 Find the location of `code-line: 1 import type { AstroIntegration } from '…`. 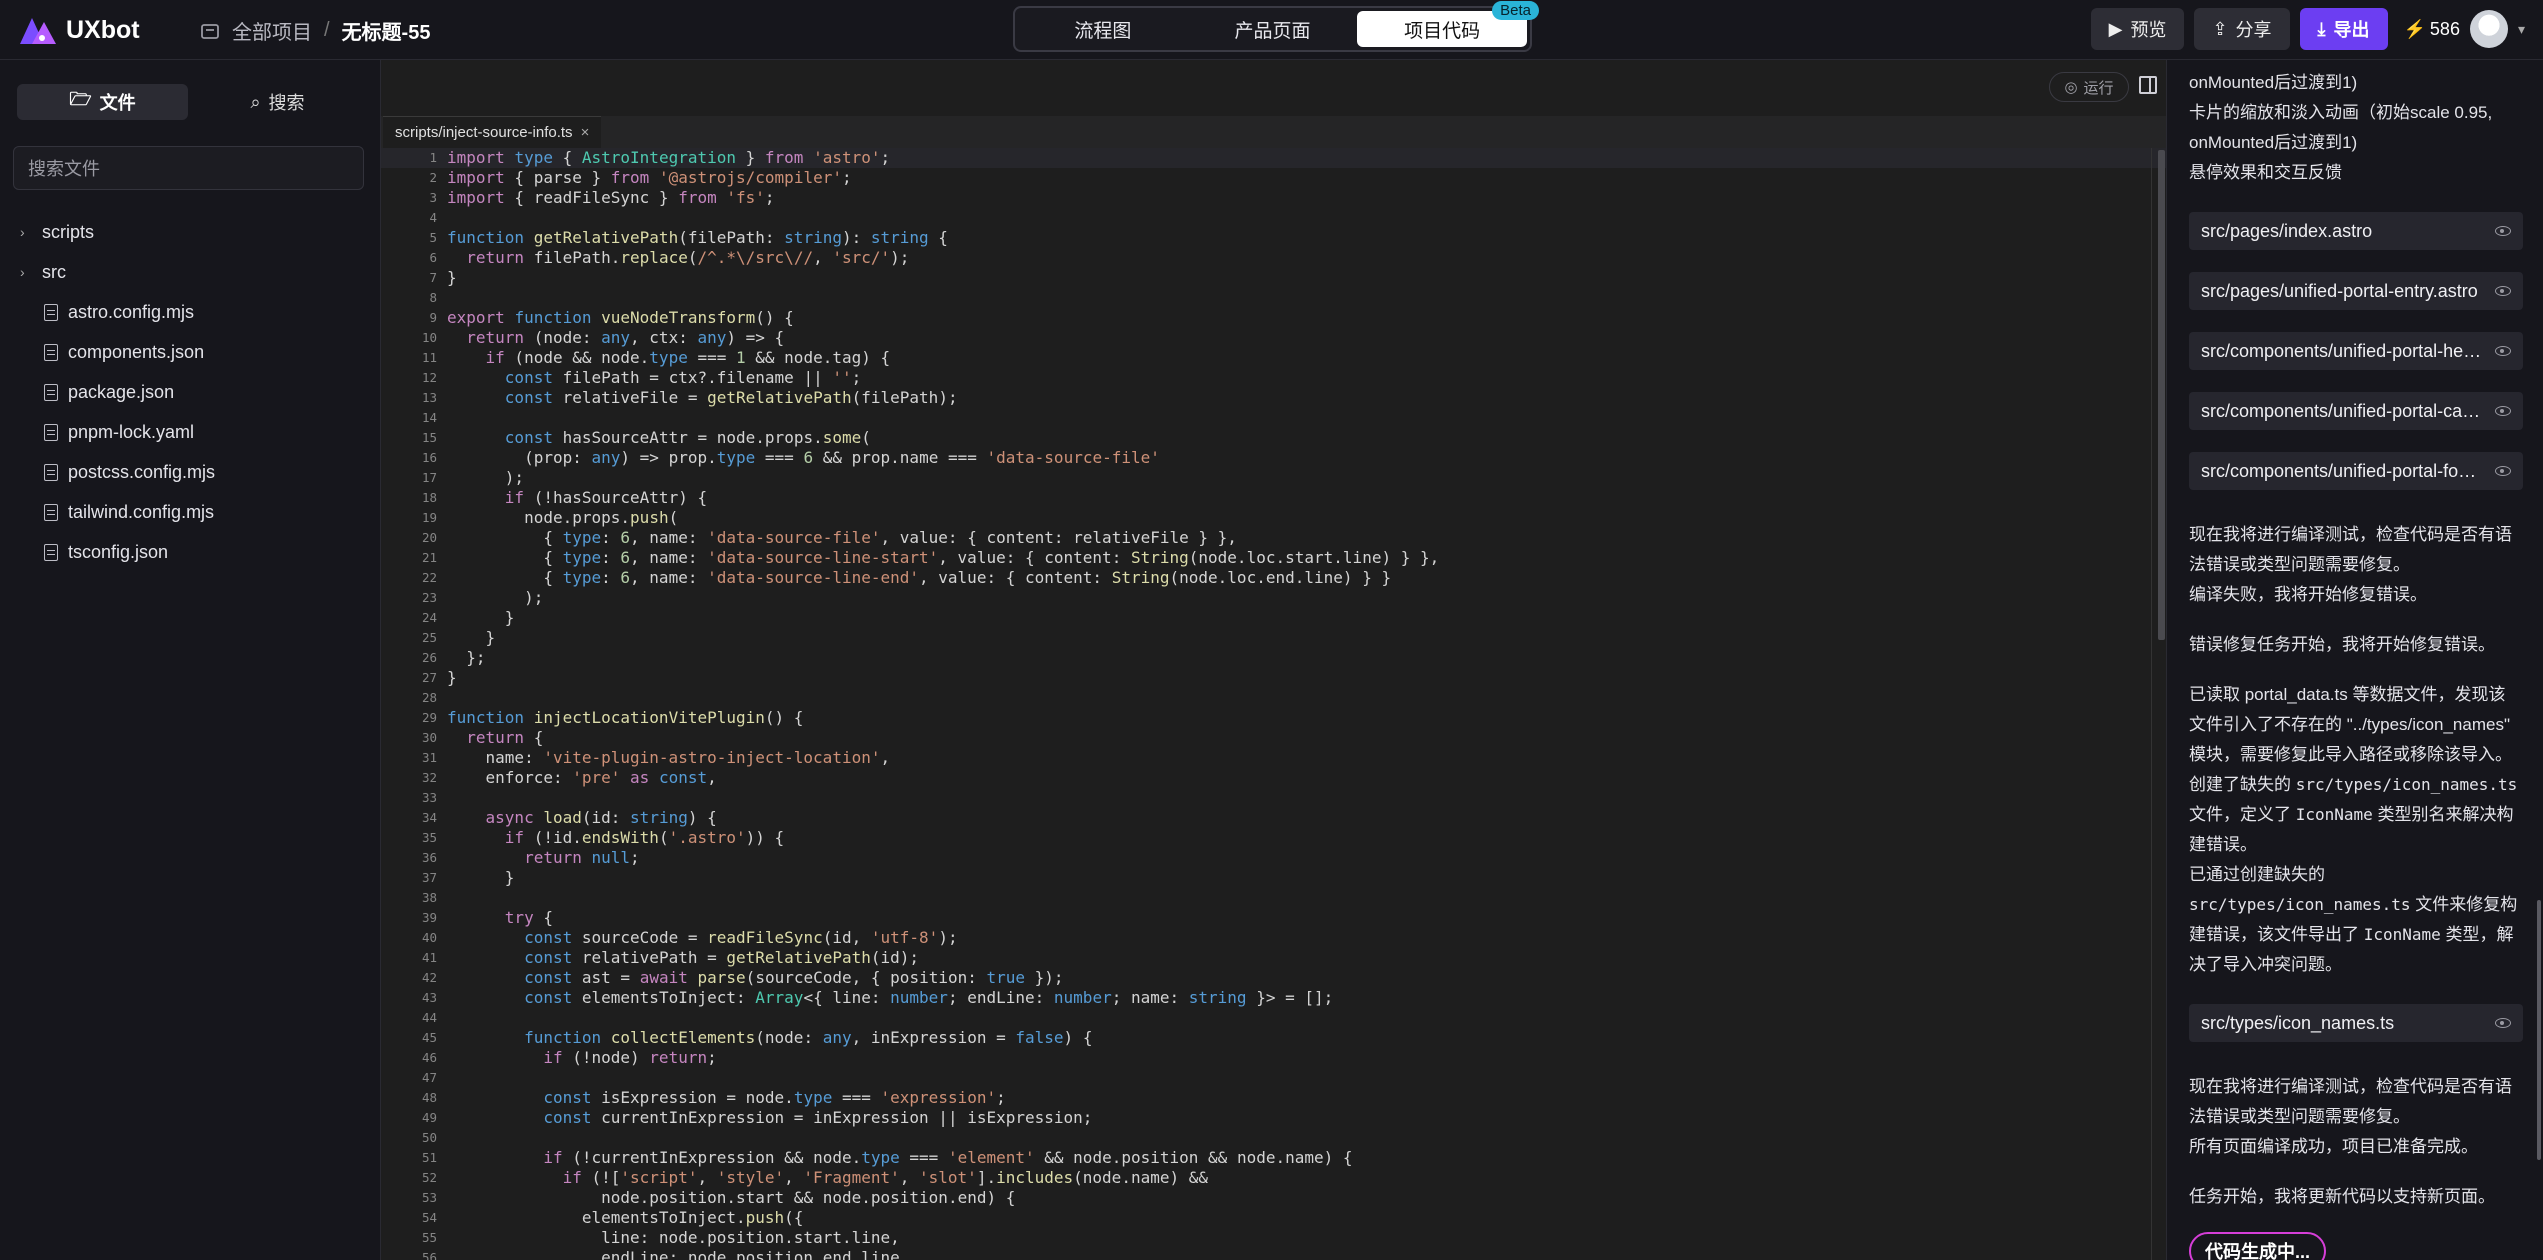

code-line: 1 import type { AstroIntegration } from '… is located at coordinates (1273, 158).